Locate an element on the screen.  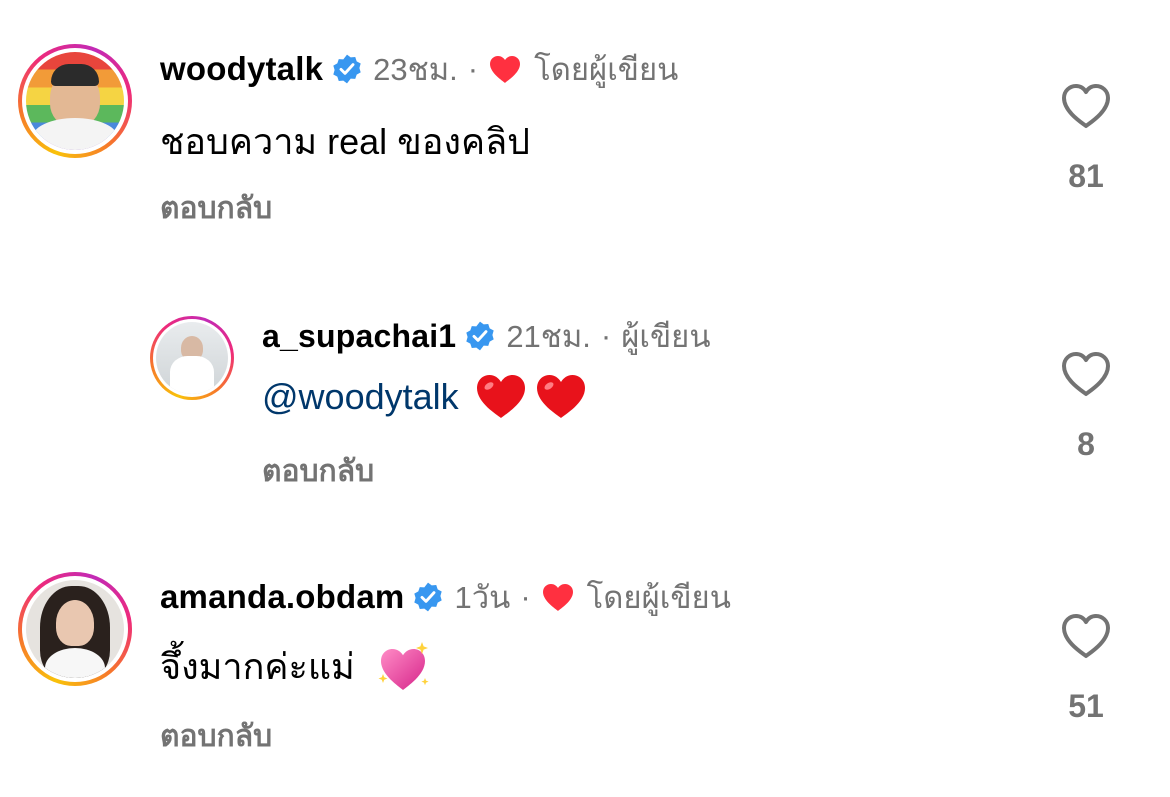
comment-time: 1วัน is located at coordinates (482, 597).